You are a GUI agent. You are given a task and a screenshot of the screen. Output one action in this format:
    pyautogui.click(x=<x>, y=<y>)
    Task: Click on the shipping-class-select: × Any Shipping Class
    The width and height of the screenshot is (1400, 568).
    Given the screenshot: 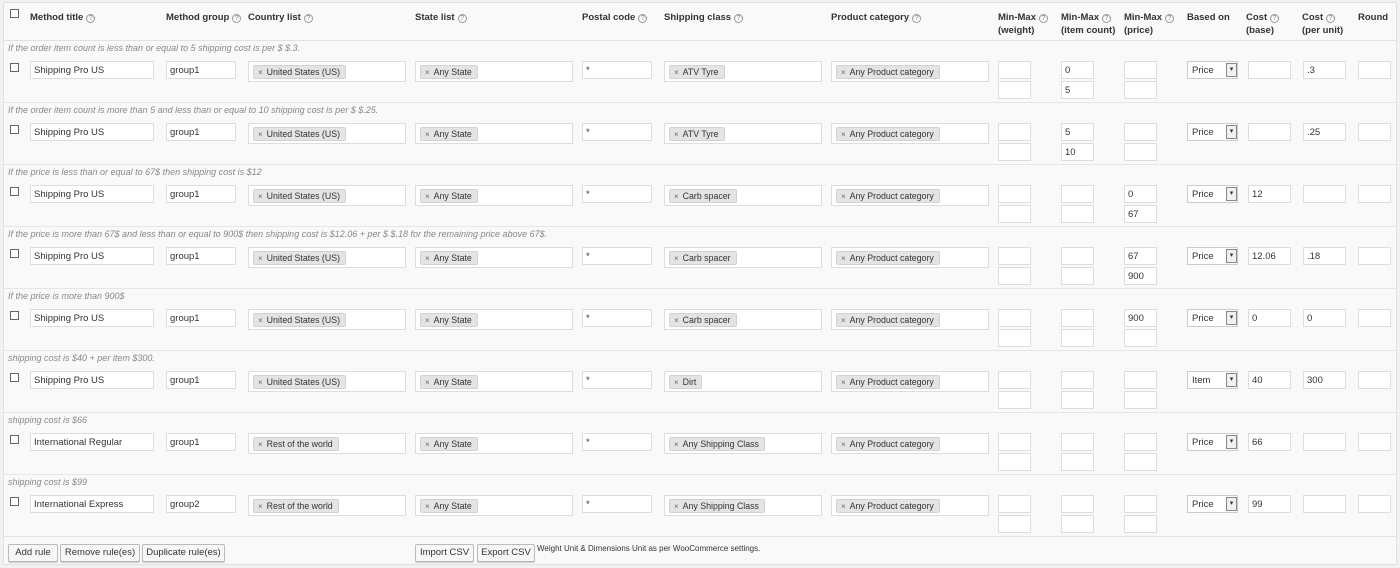 What is the action you would take?
    pyautogui.click(x=743, y=443)
    